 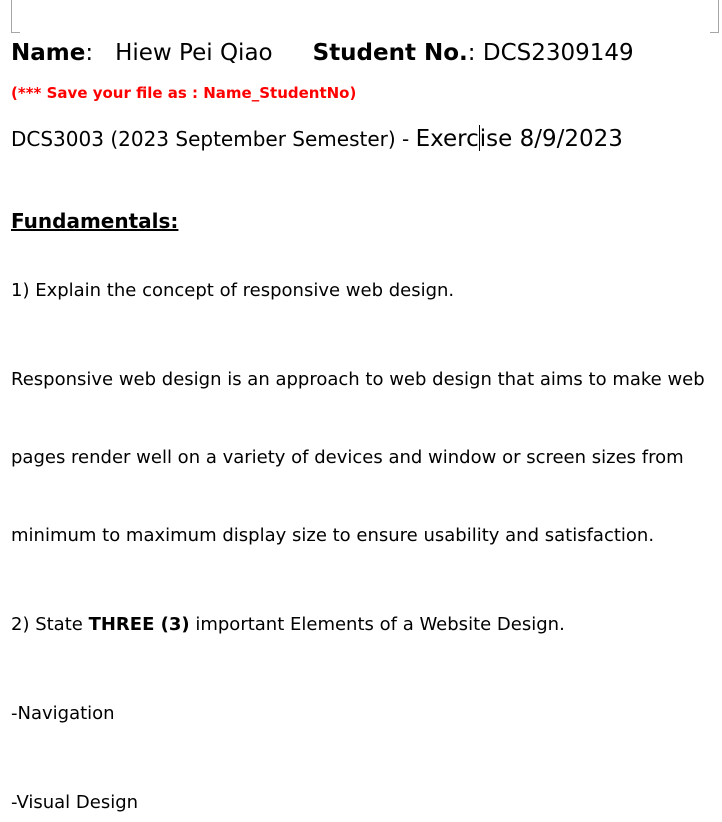 I want to click on exercise-text: Exercise 8/9/2023, so click(x=519, y=138).